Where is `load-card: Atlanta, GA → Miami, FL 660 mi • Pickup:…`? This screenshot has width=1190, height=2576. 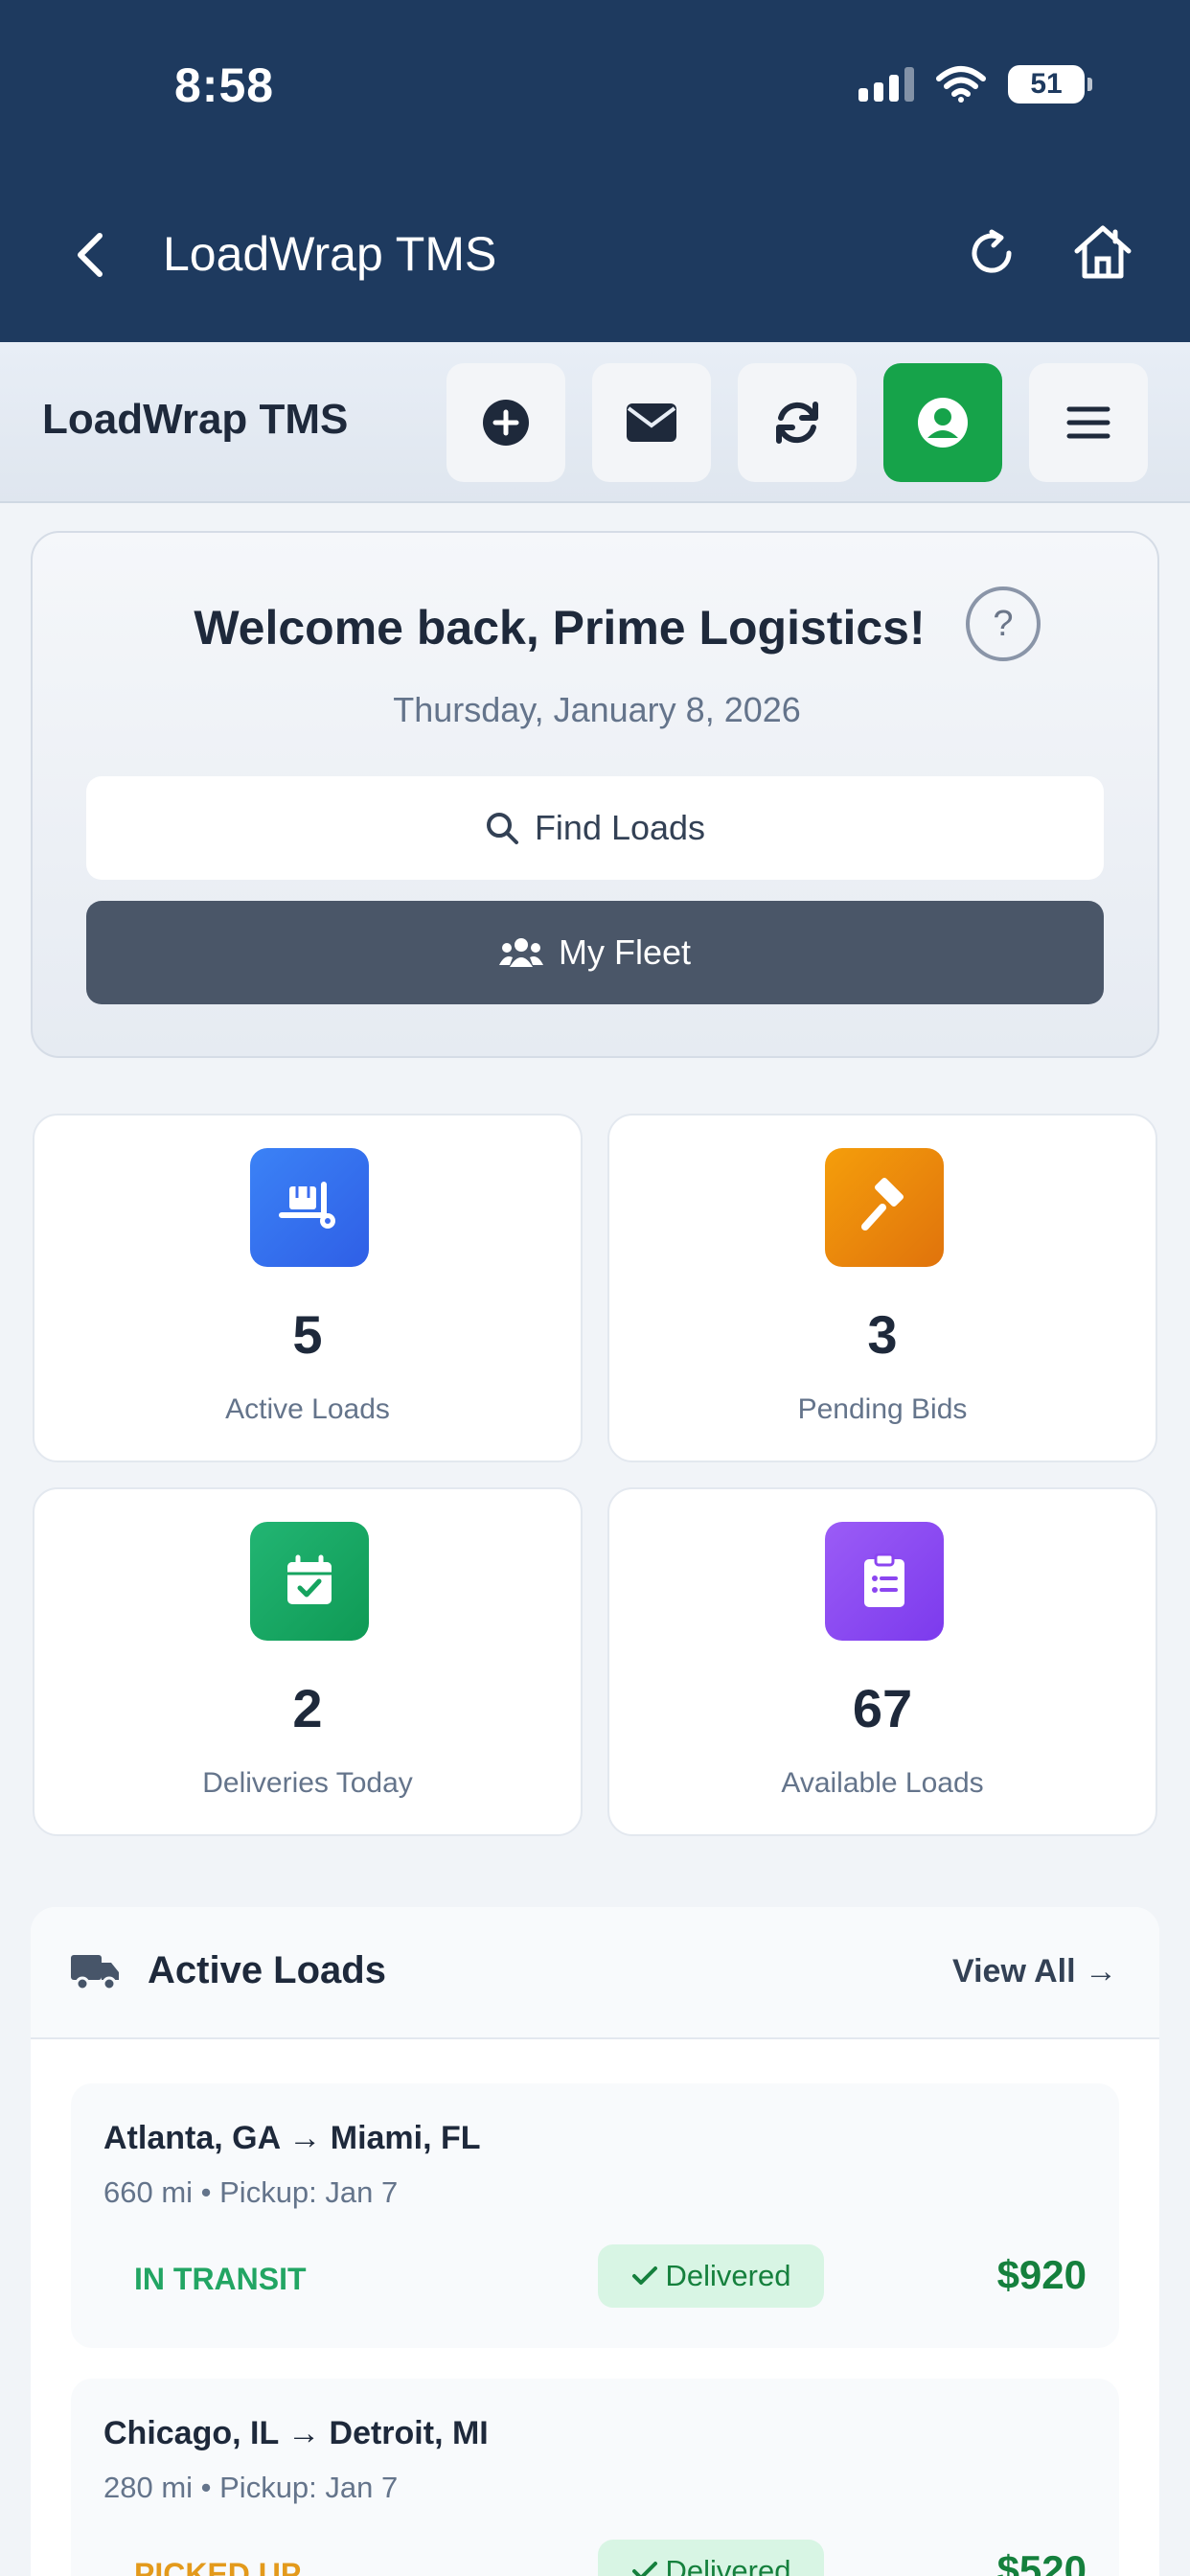 load-card: Atlanta, GA → Miami, FL 660 mi • Pickup:… is located at coordinates (595, 2215).